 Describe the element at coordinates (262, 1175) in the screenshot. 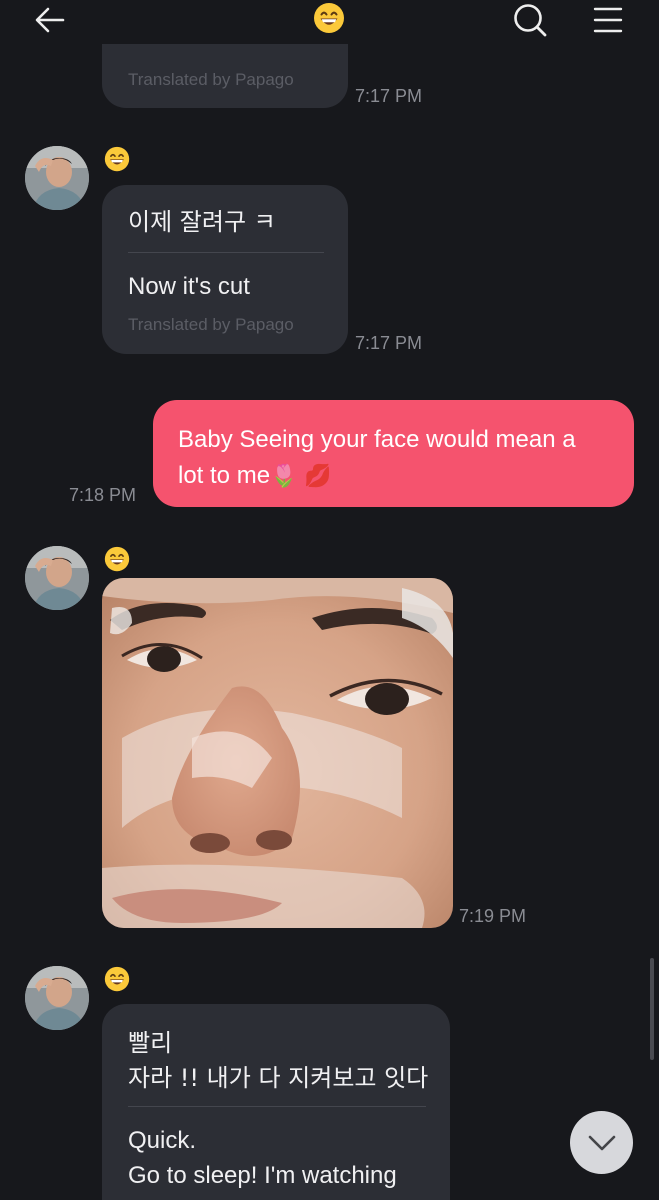

I see `message-translation-text: Go to sleep! I'm watching` at that location.